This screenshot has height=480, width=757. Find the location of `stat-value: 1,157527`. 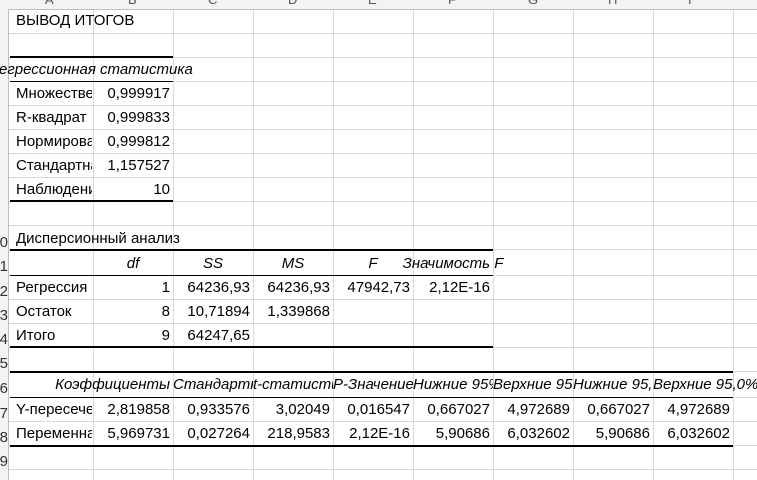

stat-value: 1,157527 is located at coordinates (131, 166).